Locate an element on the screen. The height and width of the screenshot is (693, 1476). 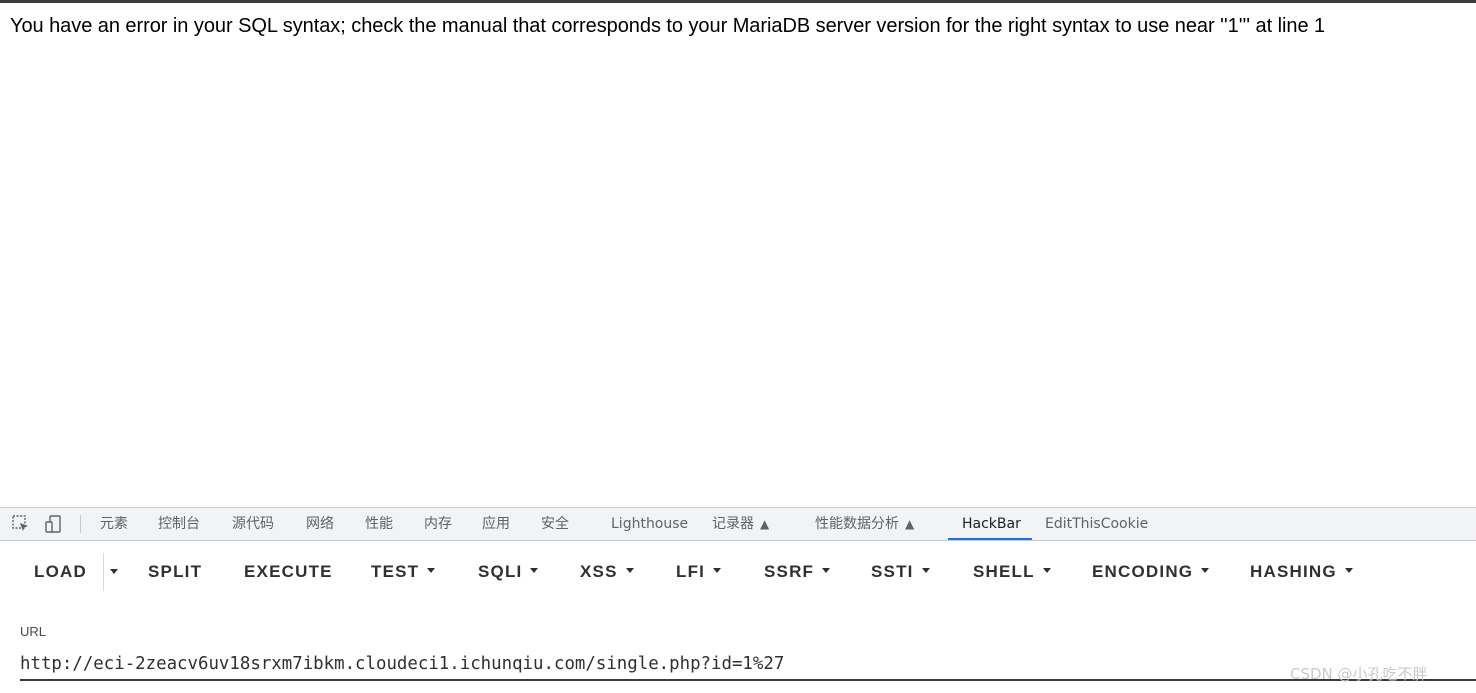
tab-recorder: 记录器 ▲ is located at coordinates (740, 524).